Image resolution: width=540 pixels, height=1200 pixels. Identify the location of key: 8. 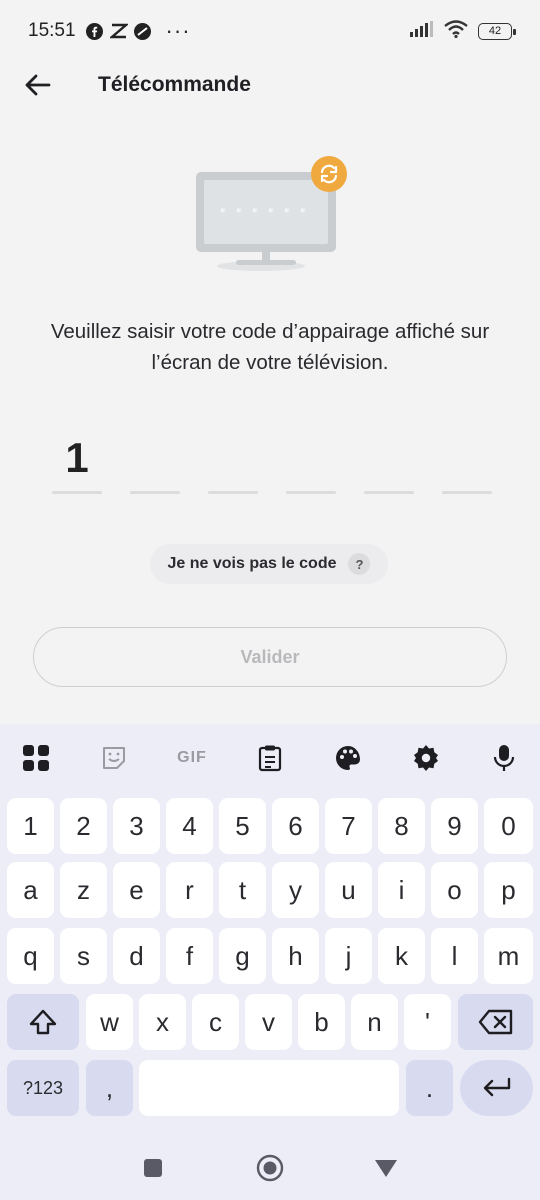
(401, 826).